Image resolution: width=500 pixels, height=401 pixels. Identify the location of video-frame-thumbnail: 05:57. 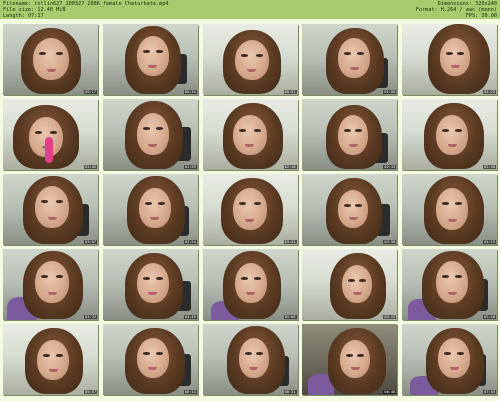
(50, 359).